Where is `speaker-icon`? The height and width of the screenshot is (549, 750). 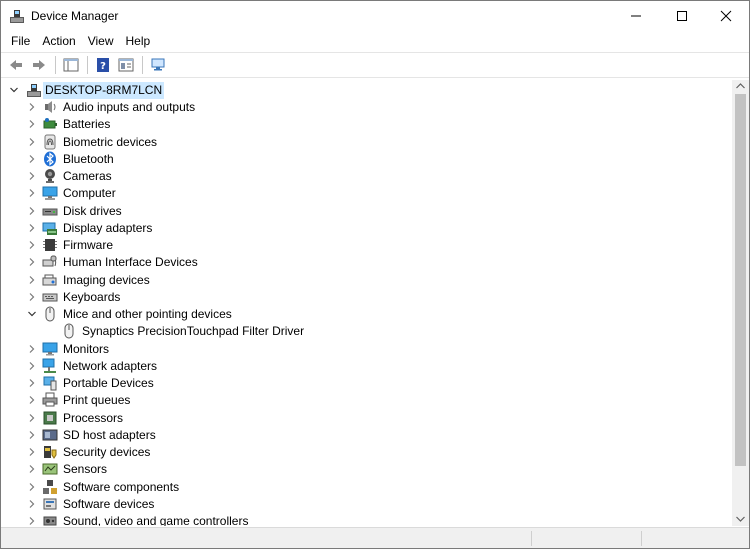
speaker-icon is located at coordinates (50, 107).